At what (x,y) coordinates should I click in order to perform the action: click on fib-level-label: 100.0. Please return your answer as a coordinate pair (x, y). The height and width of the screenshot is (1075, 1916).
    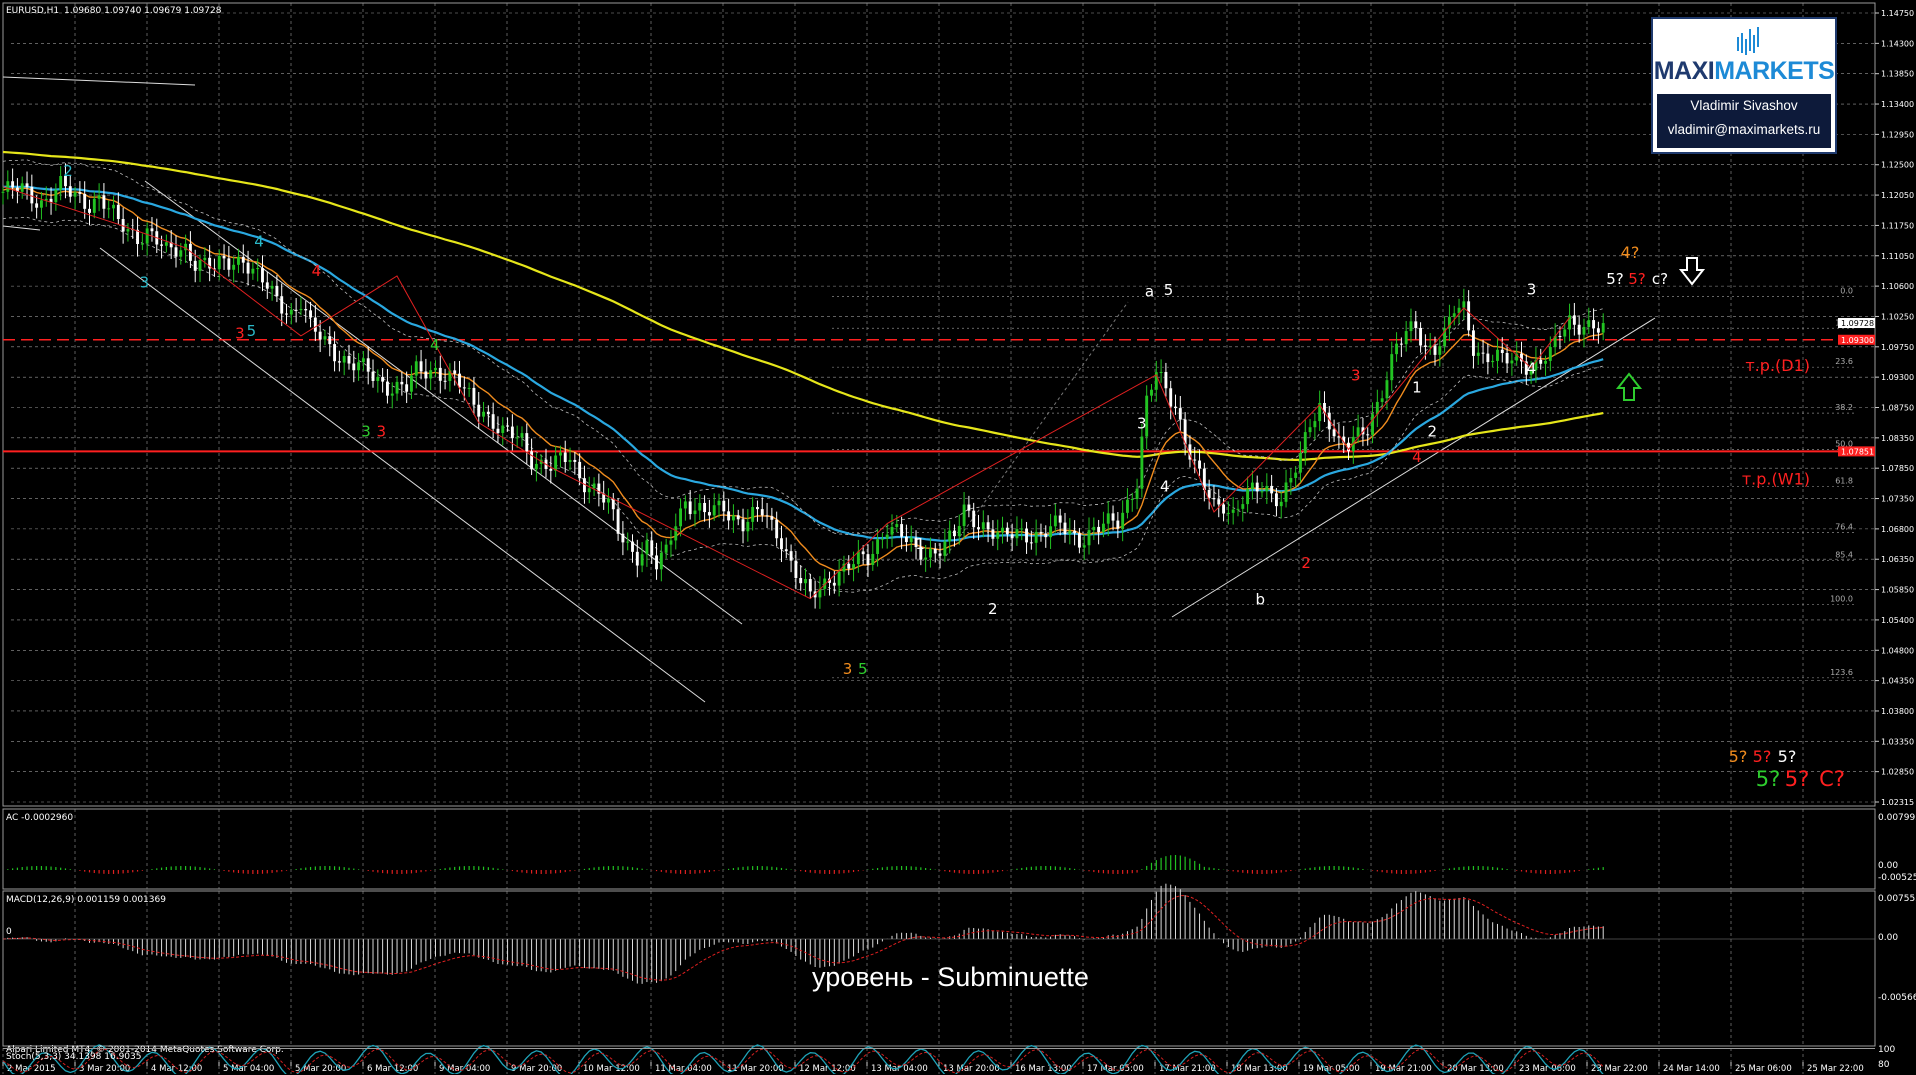
    Looking at the image, I should click on (1841, 598).